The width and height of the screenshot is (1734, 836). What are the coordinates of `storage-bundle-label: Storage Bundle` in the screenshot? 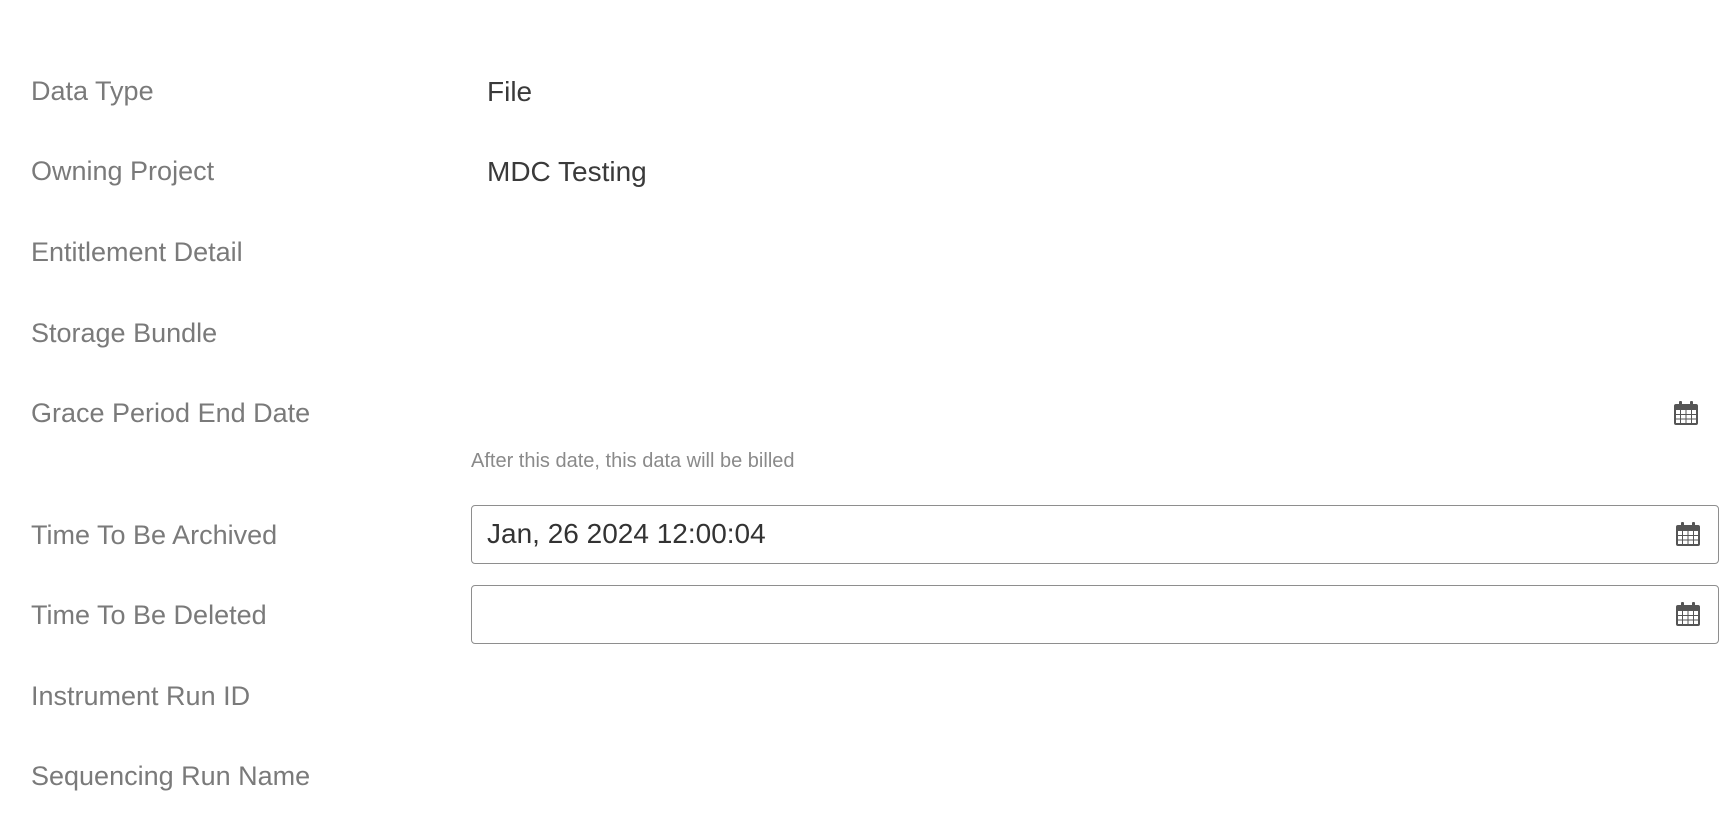 It's located at (124, 333).